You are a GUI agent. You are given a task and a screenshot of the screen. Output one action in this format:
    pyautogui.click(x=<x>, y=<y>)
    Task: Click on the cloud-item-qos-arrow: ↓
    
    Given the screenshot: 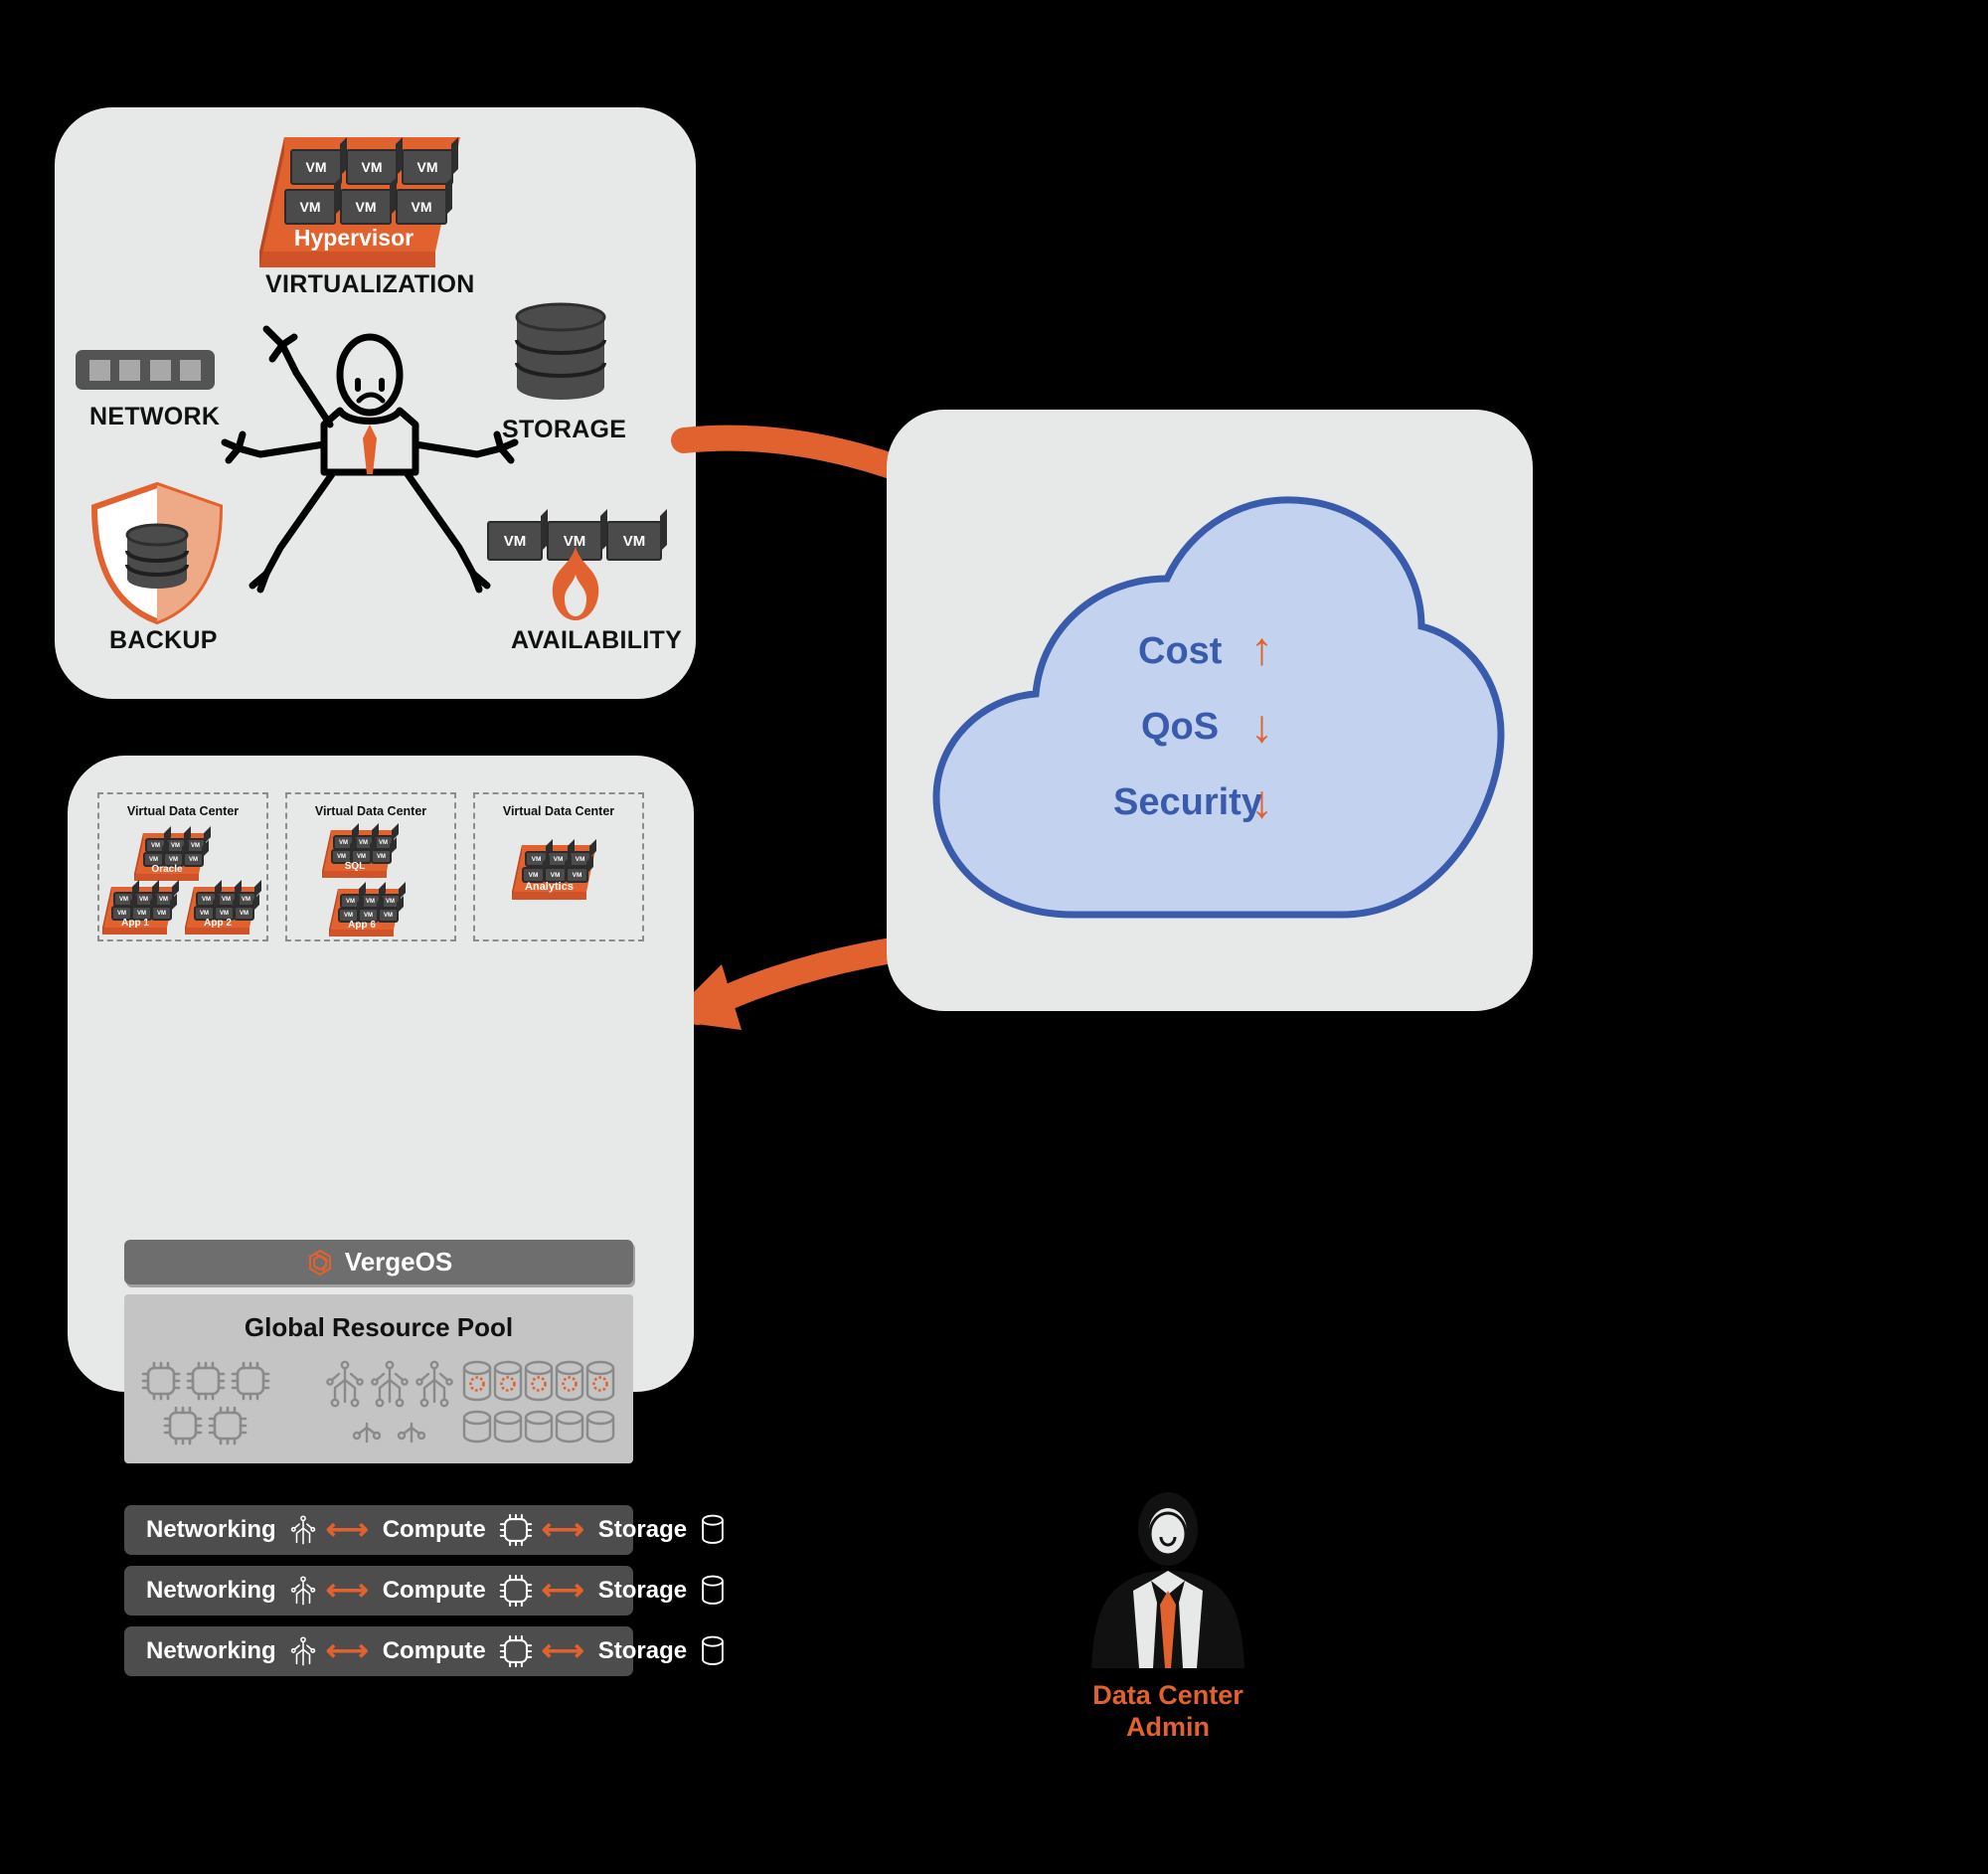 What is the action you would take?
    pyautogui.click(x=1261, y=726)
    